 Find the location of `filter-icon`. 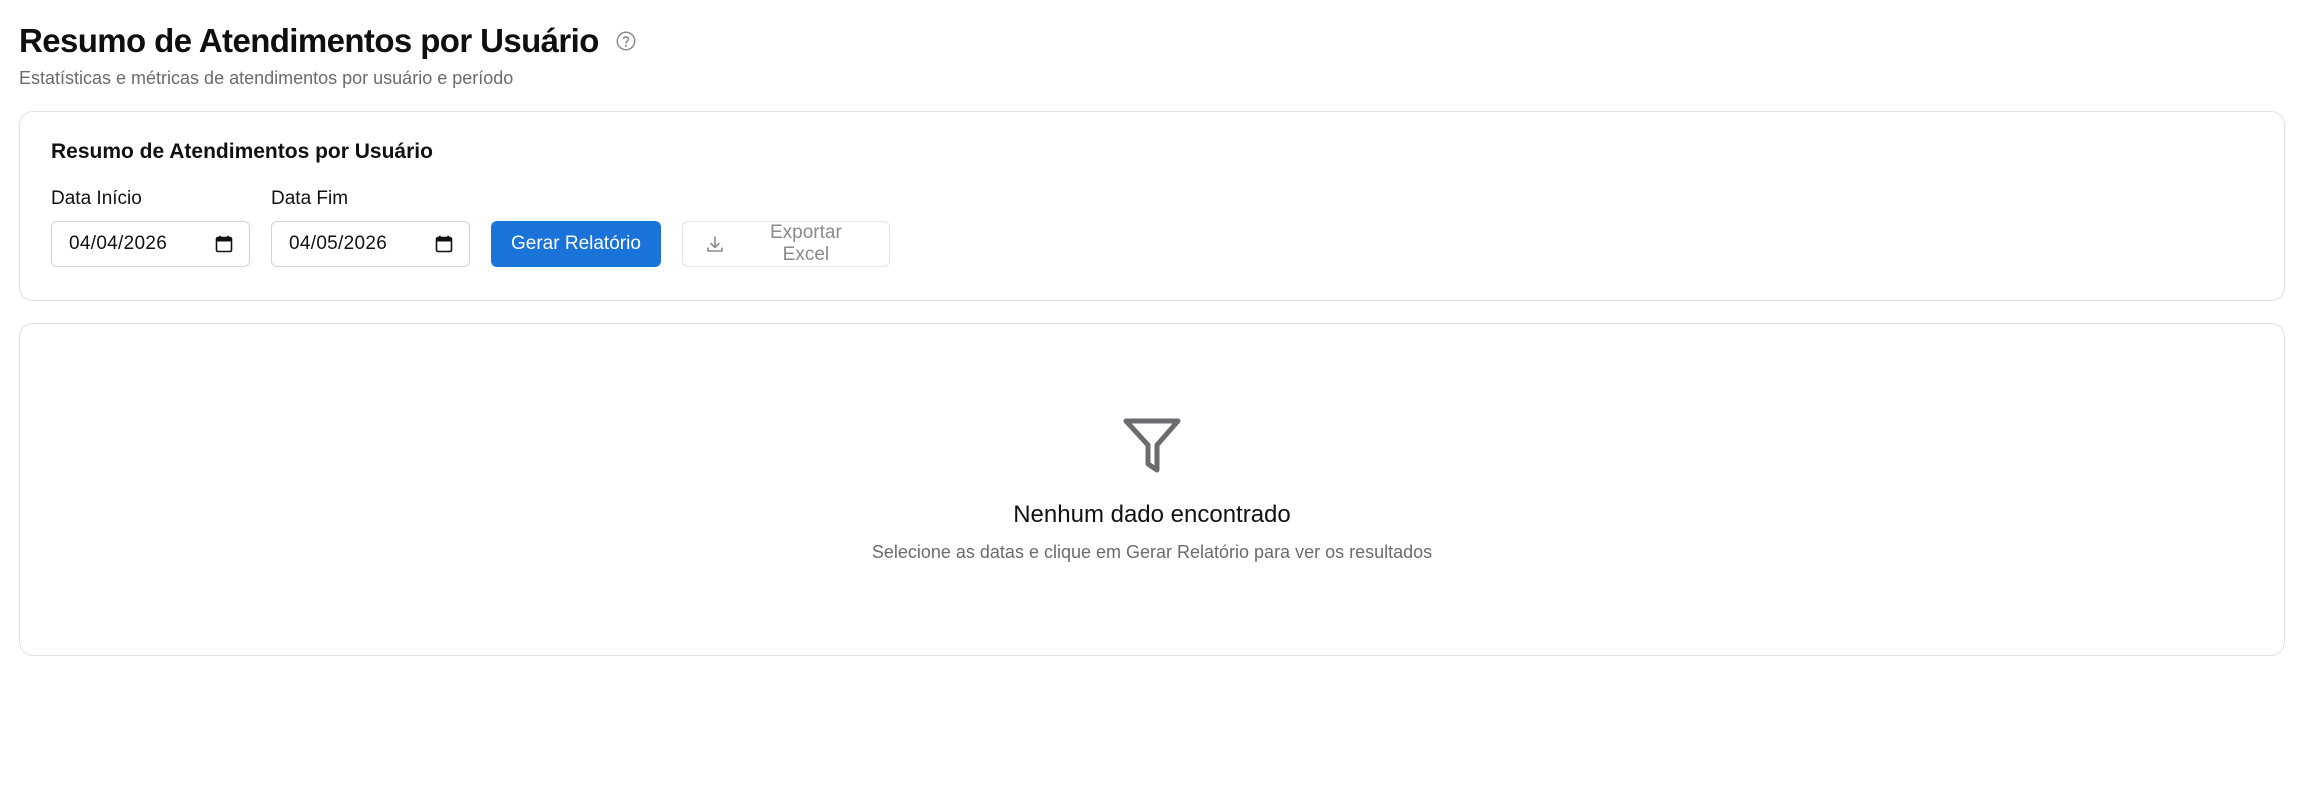

filter-icon is located at coordinates (1152, 446).